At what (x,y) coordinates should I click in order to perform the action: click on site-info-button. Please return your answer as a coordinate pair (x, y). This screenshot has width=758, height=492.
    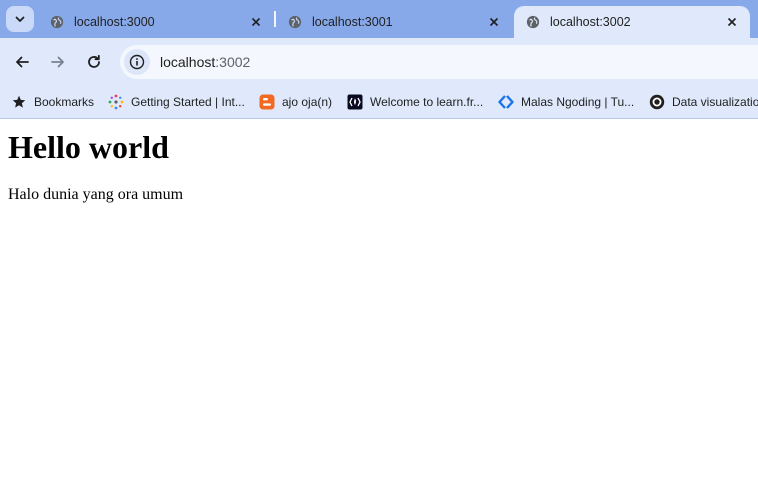
    Looking at the image, I should click on (137, 62).